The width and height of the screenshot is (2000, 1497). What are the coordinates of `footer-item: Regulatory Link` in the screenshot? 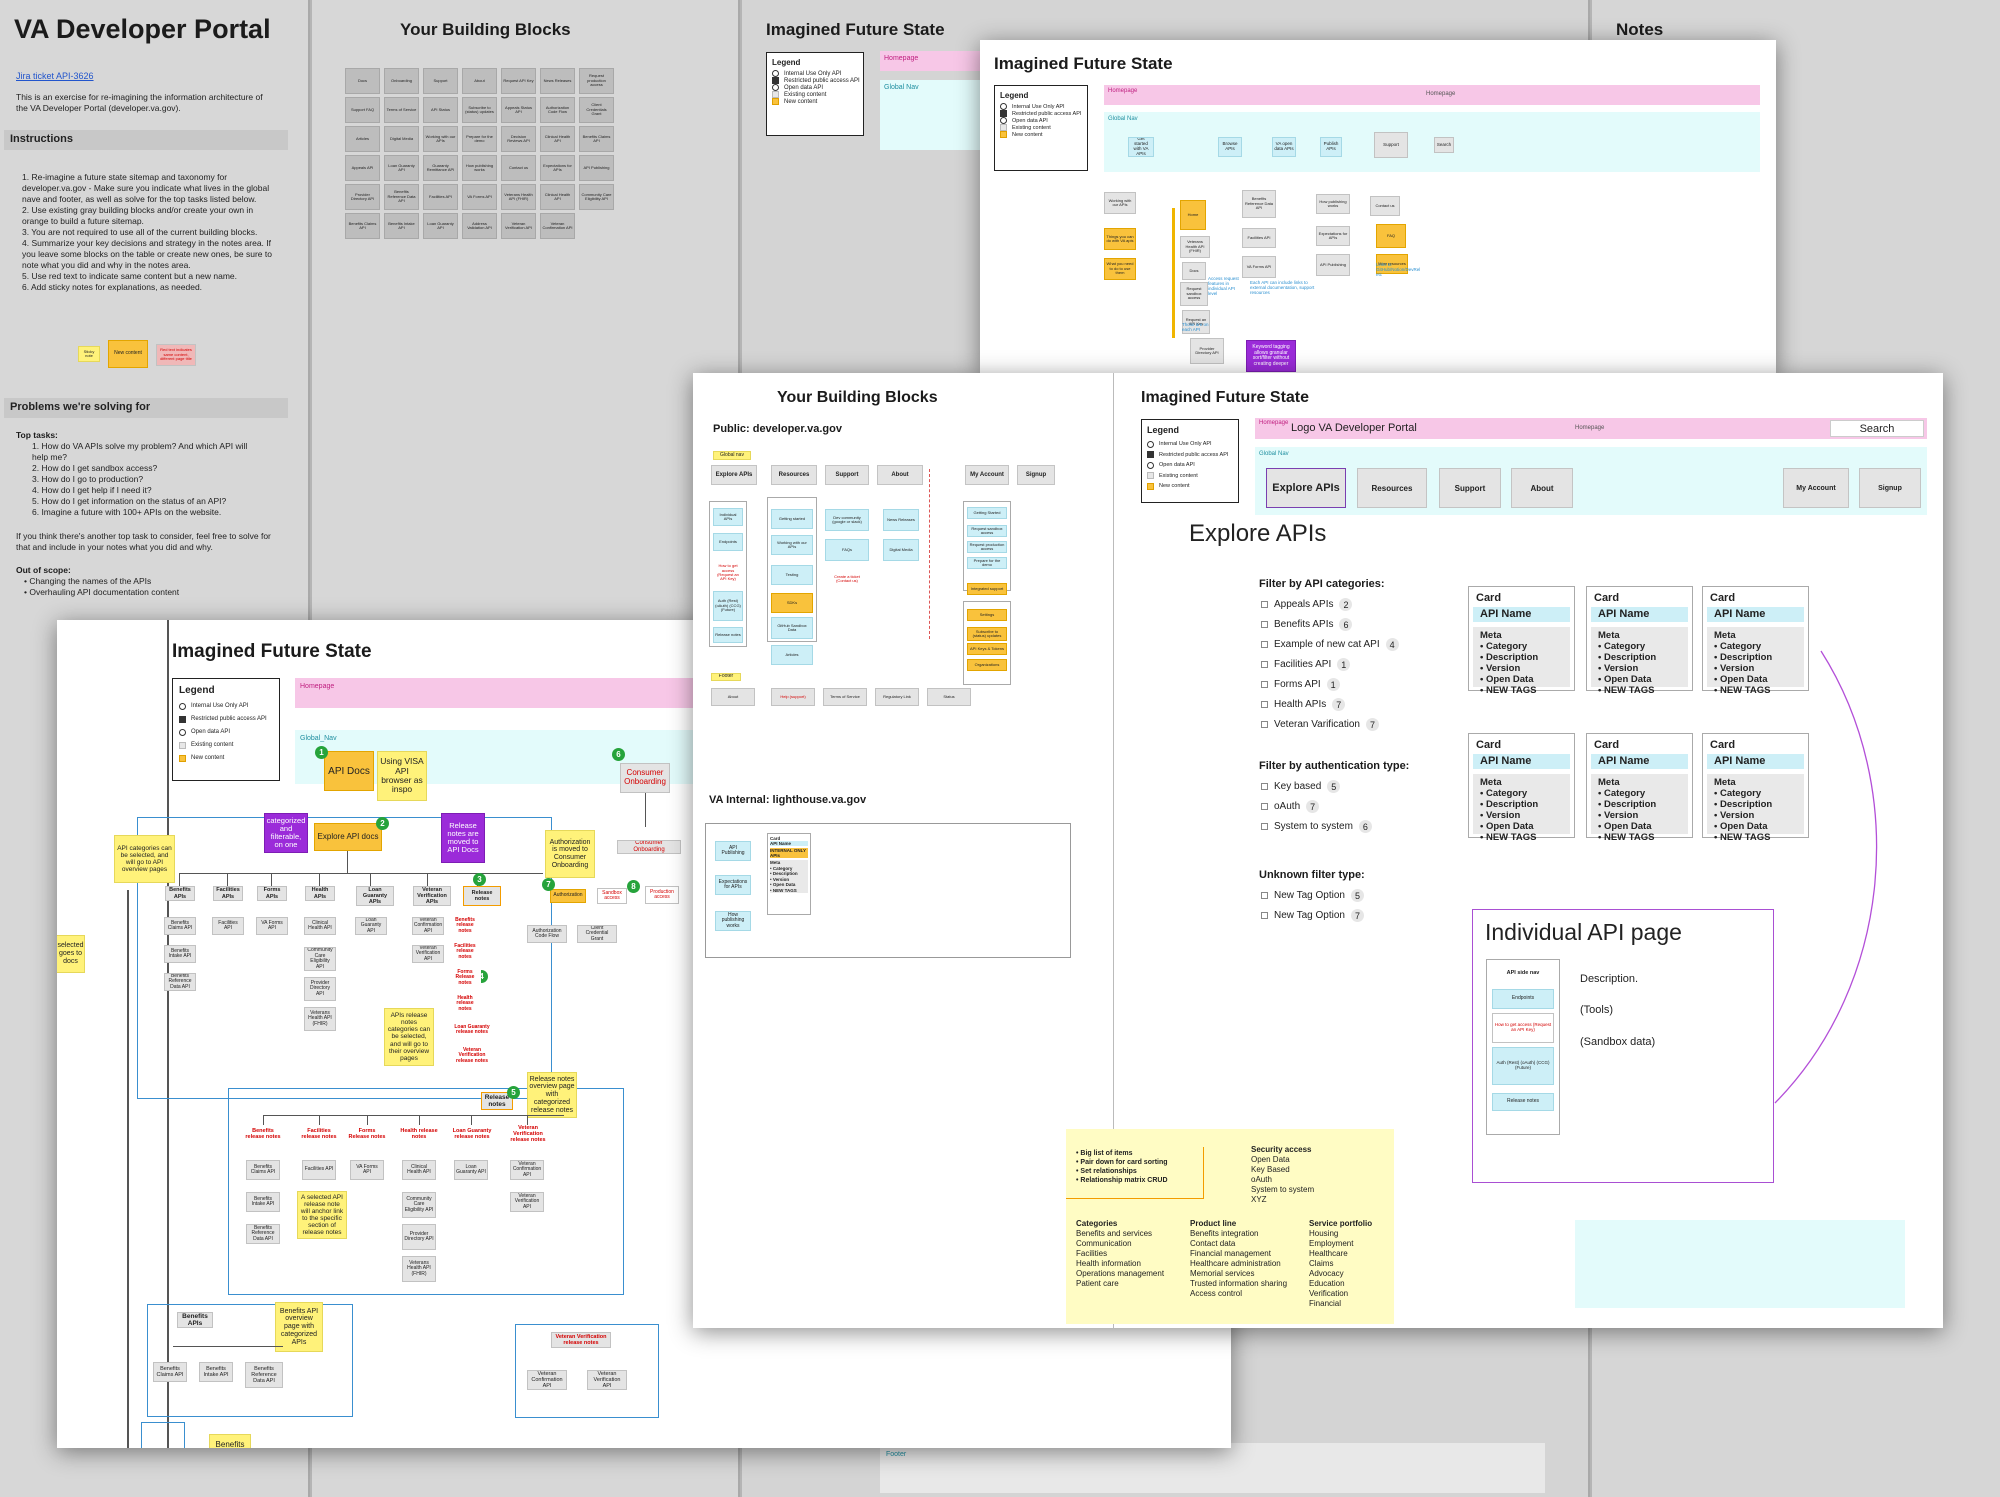 It's located at (897, 697).